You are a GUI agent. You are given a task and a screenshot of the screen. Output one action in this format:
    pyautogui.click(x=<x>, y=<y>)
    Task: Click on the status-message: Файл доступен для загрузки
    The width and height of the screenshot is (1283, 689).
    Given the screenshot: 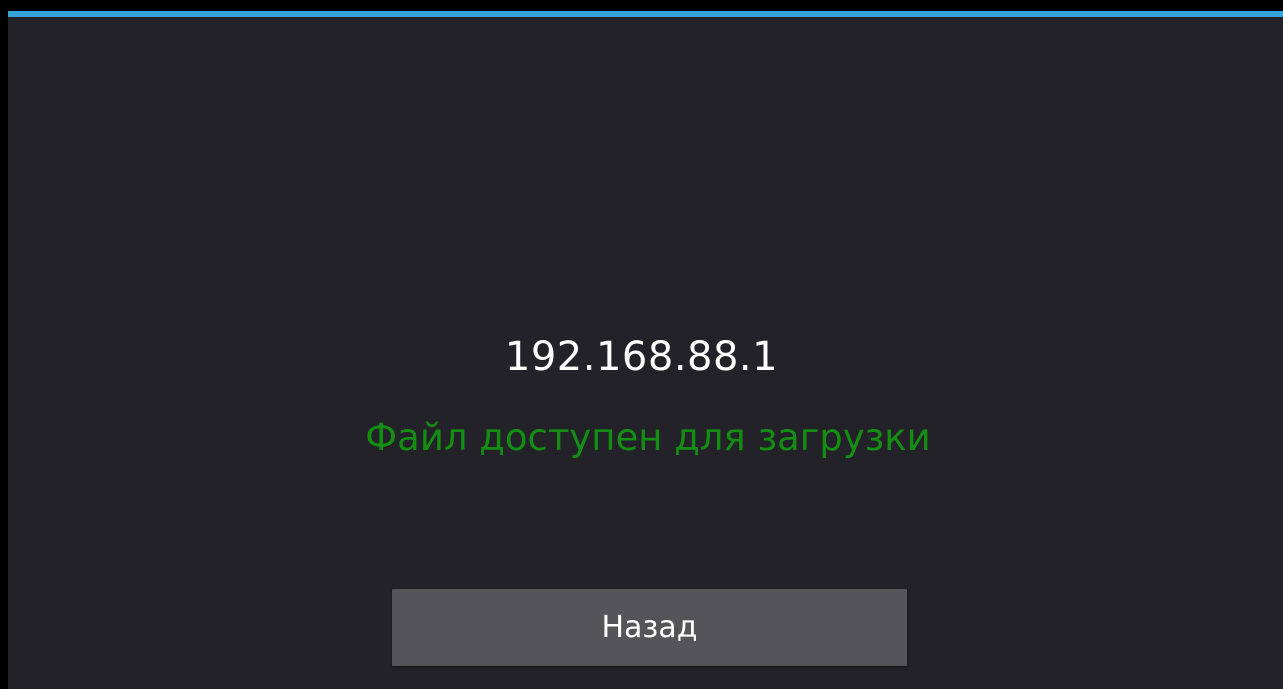 What is the action you would take?
    pyautogui.click(x=648, y=437)
    